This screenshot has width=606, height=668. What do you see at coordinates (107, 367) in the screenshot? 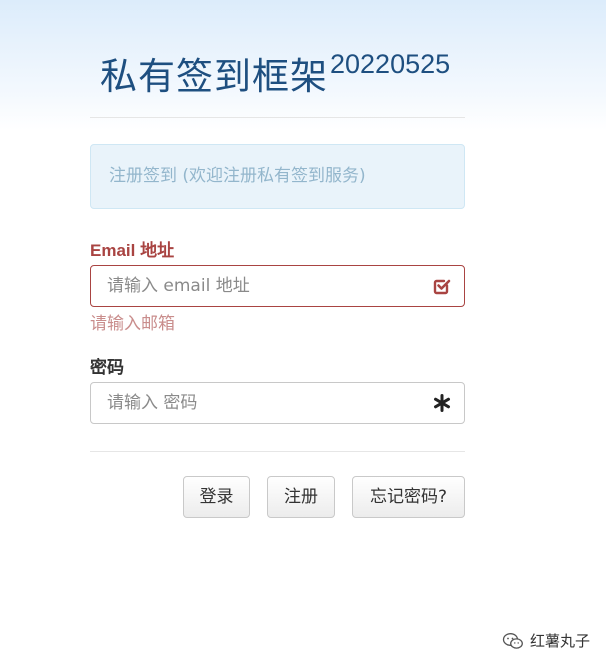
I see `password-label: 密码` at bounding box center [107, 367].